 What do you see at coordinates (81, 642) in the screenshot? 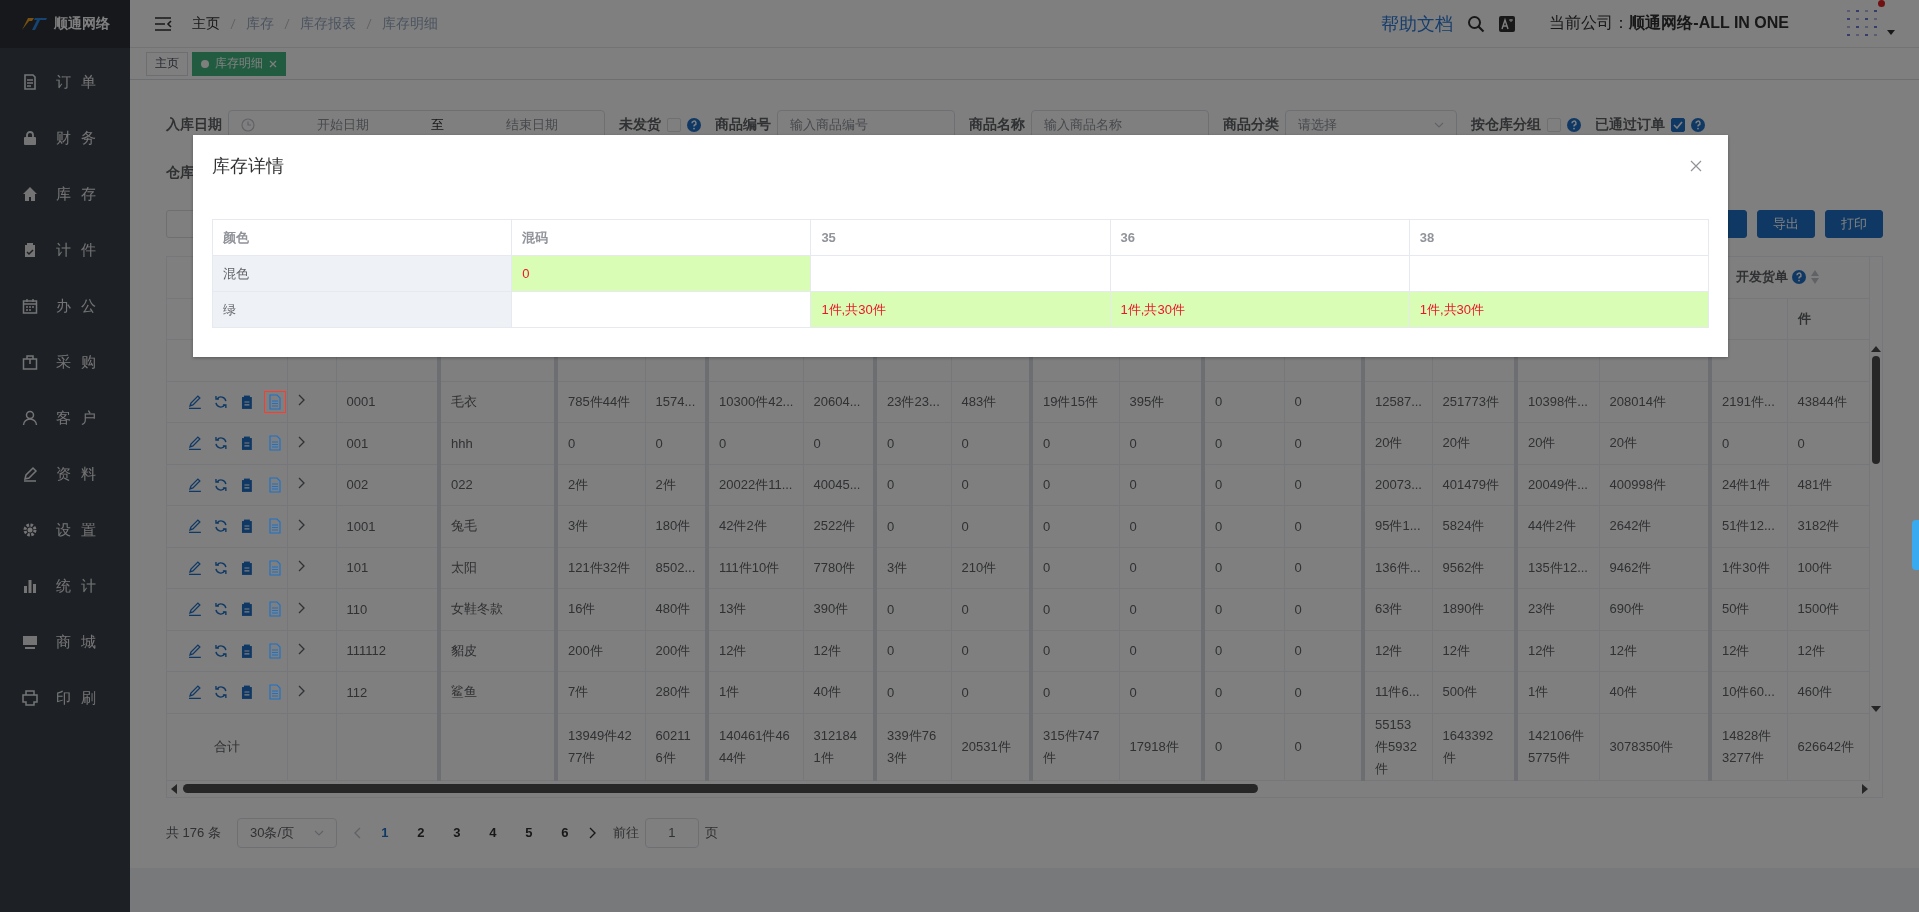
I see `sidebar-label: 商城` at bounding box center [81, 642].